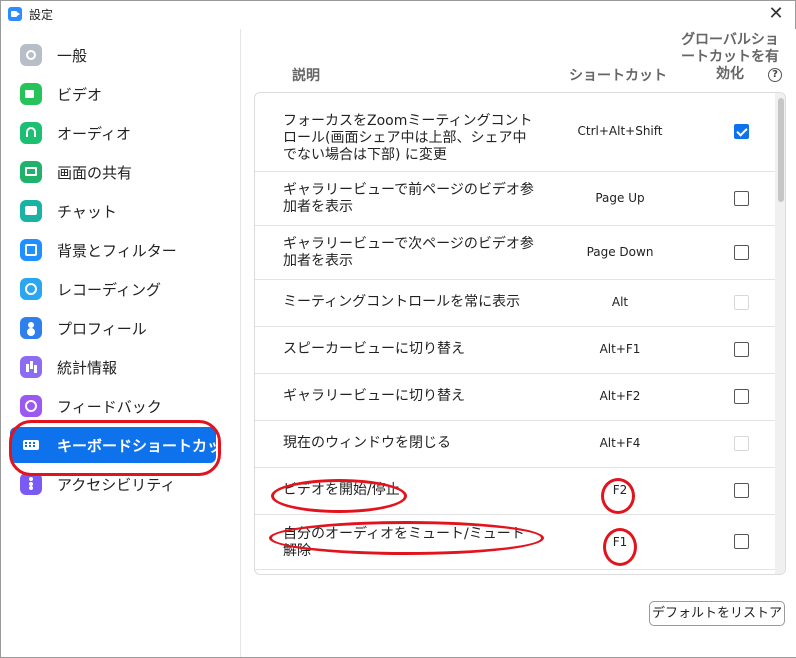 The width and height of the screenshot is (796, 658). What do you see at coordinates (781, 150) in the screenshot?
I see `scrollbar-thumb` at bounding box center [781, 150].